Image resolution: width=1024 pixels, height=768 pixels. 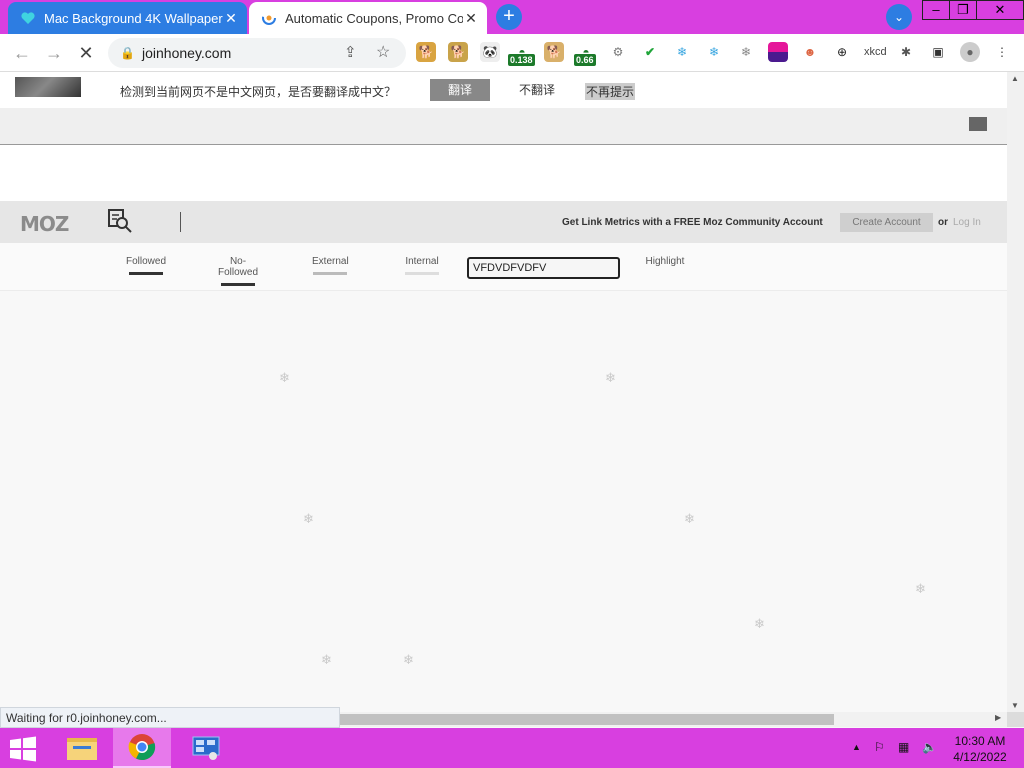 I want to click on vertical-scrollbar: ▲ ▼, so click(x=1015, y=392).